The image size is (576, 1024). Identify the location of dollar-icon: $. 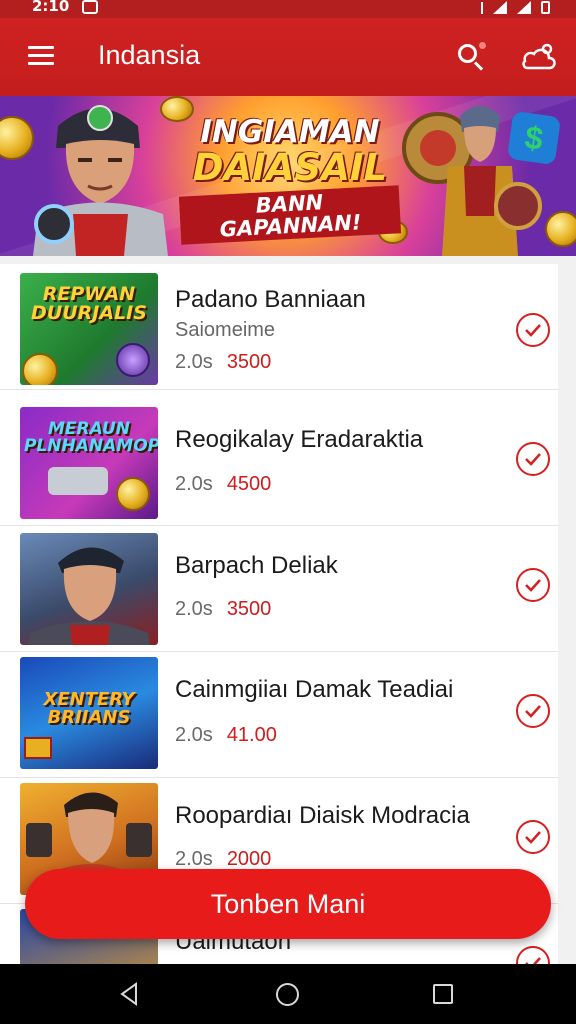
(534, 138).